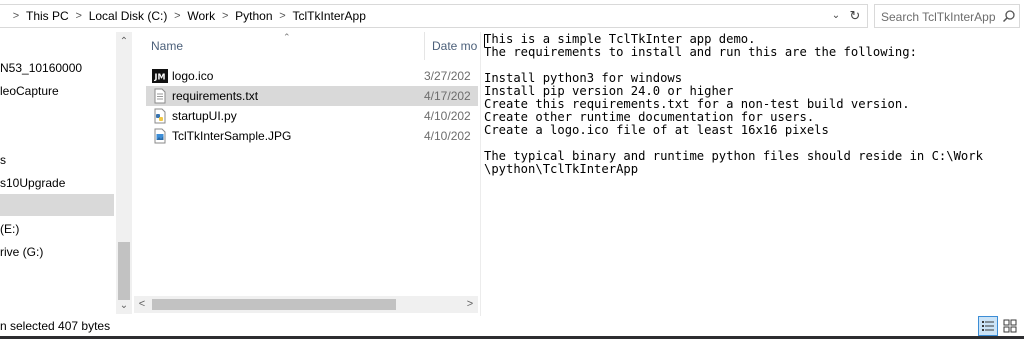  I want to click on nav-item-device: N53_10160000, so click(57, 68).